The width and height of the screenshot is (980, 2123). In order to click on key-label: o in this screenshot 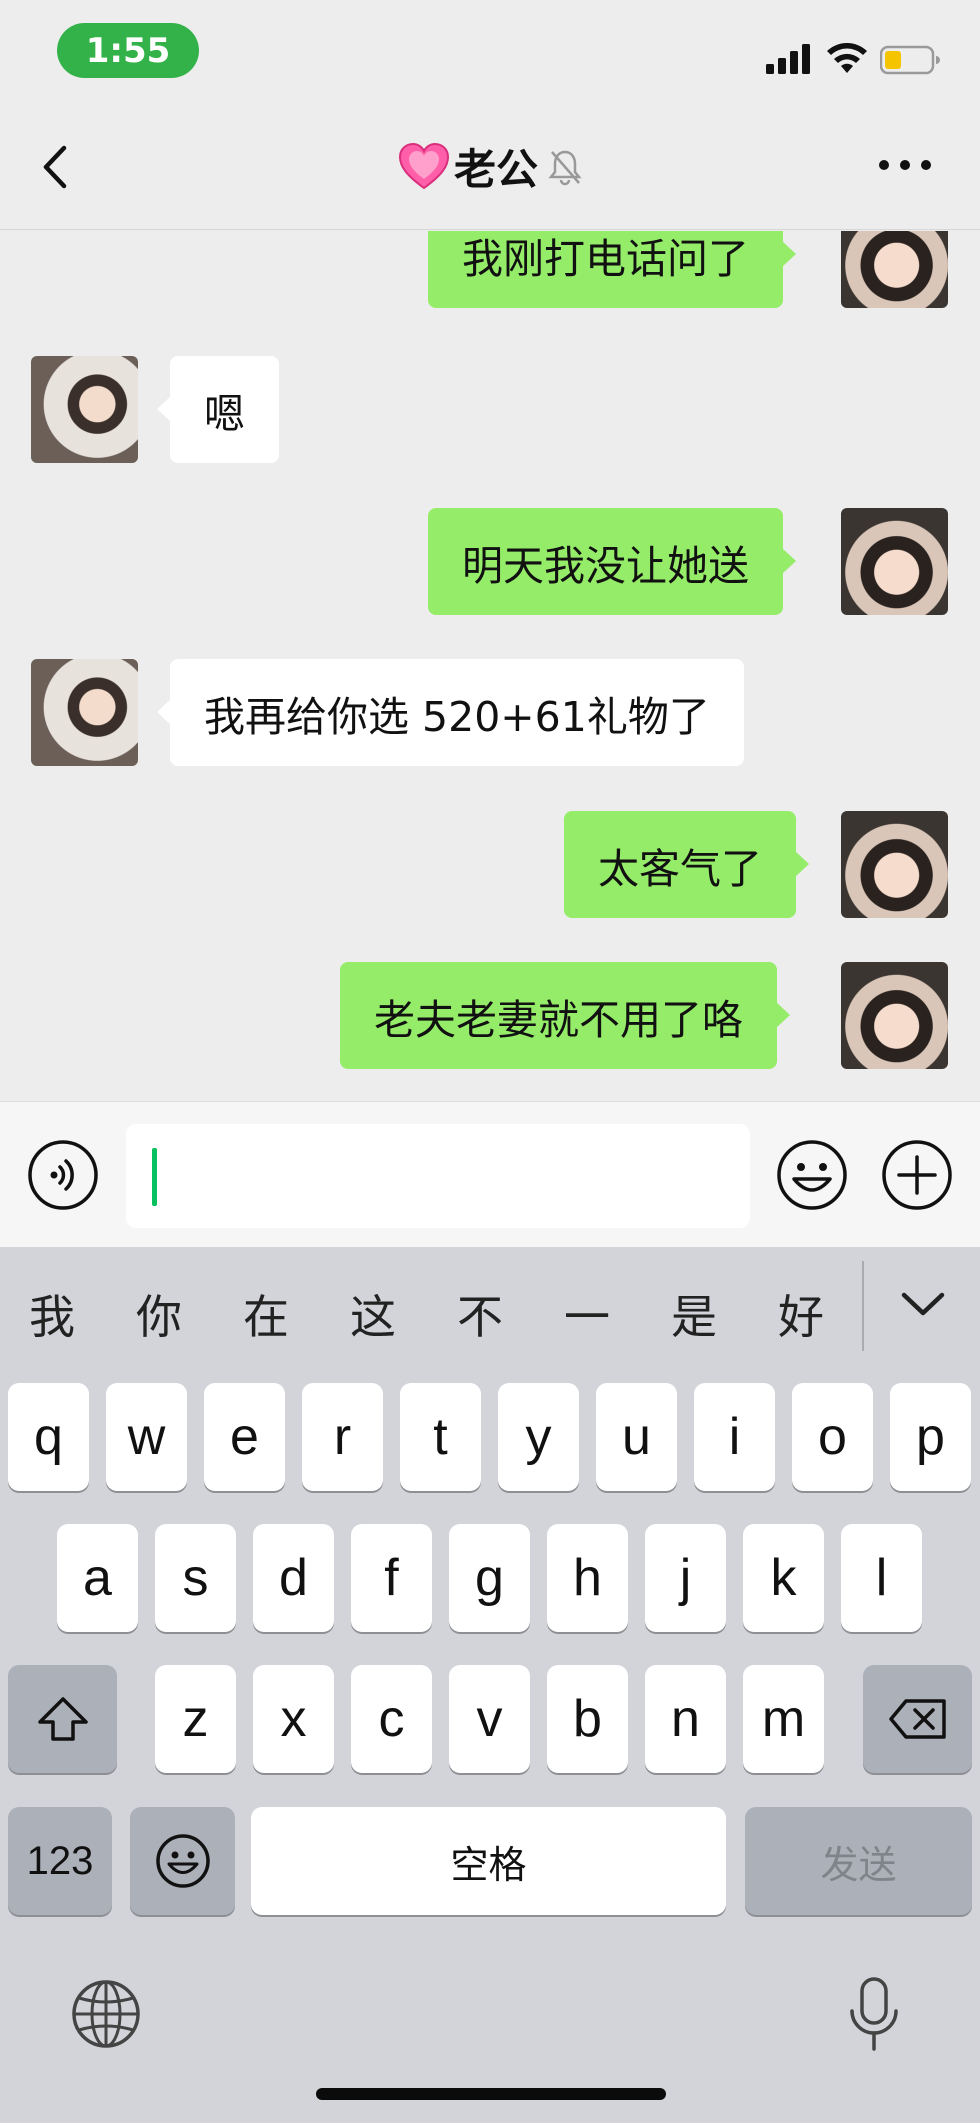, I will do `click(832, 1437)`.